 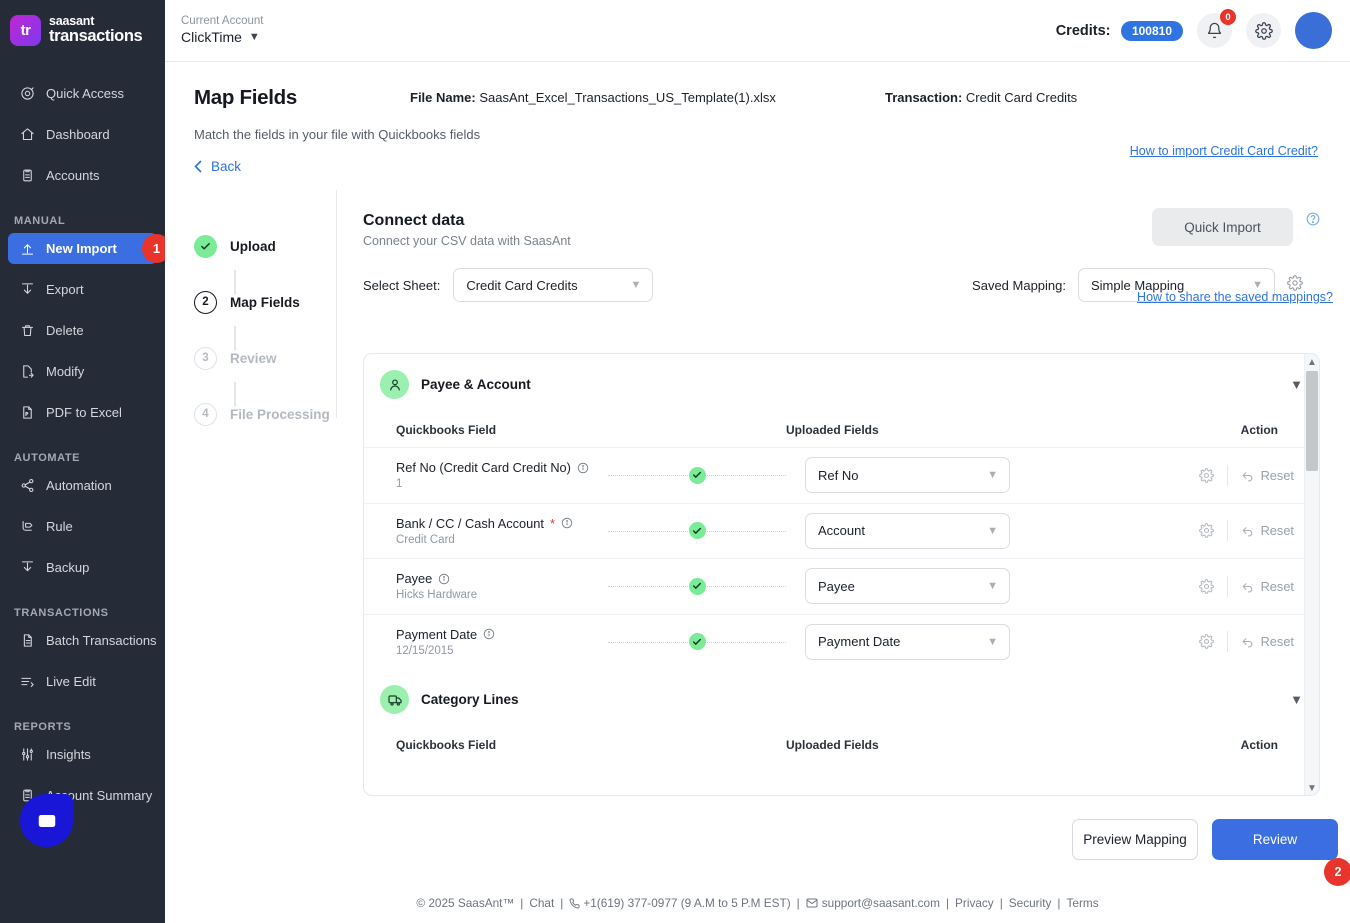 I want to click on sidebar-item-new-import: New Import 1, so click(x=86, y=248).